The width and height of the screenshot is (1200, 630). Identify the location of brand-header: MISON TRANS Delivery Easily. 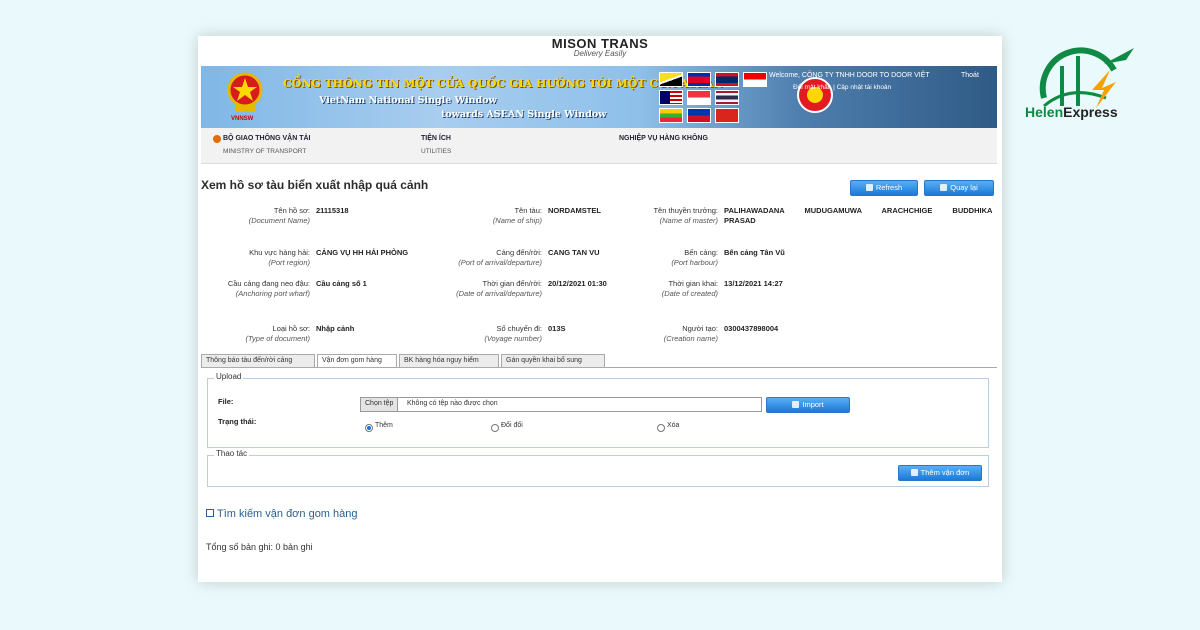
(600, 50).